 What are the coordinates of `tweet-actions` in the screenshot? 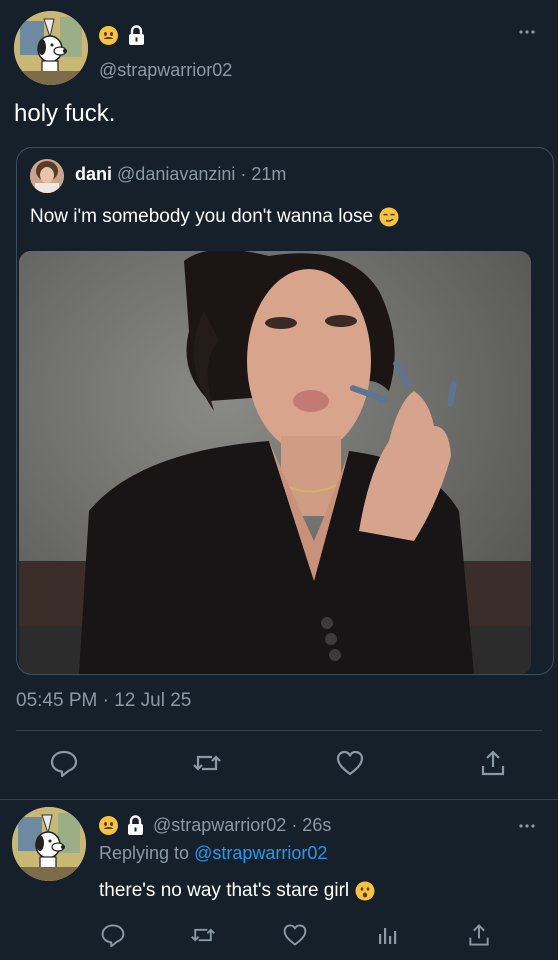 It's located at (279, 765).